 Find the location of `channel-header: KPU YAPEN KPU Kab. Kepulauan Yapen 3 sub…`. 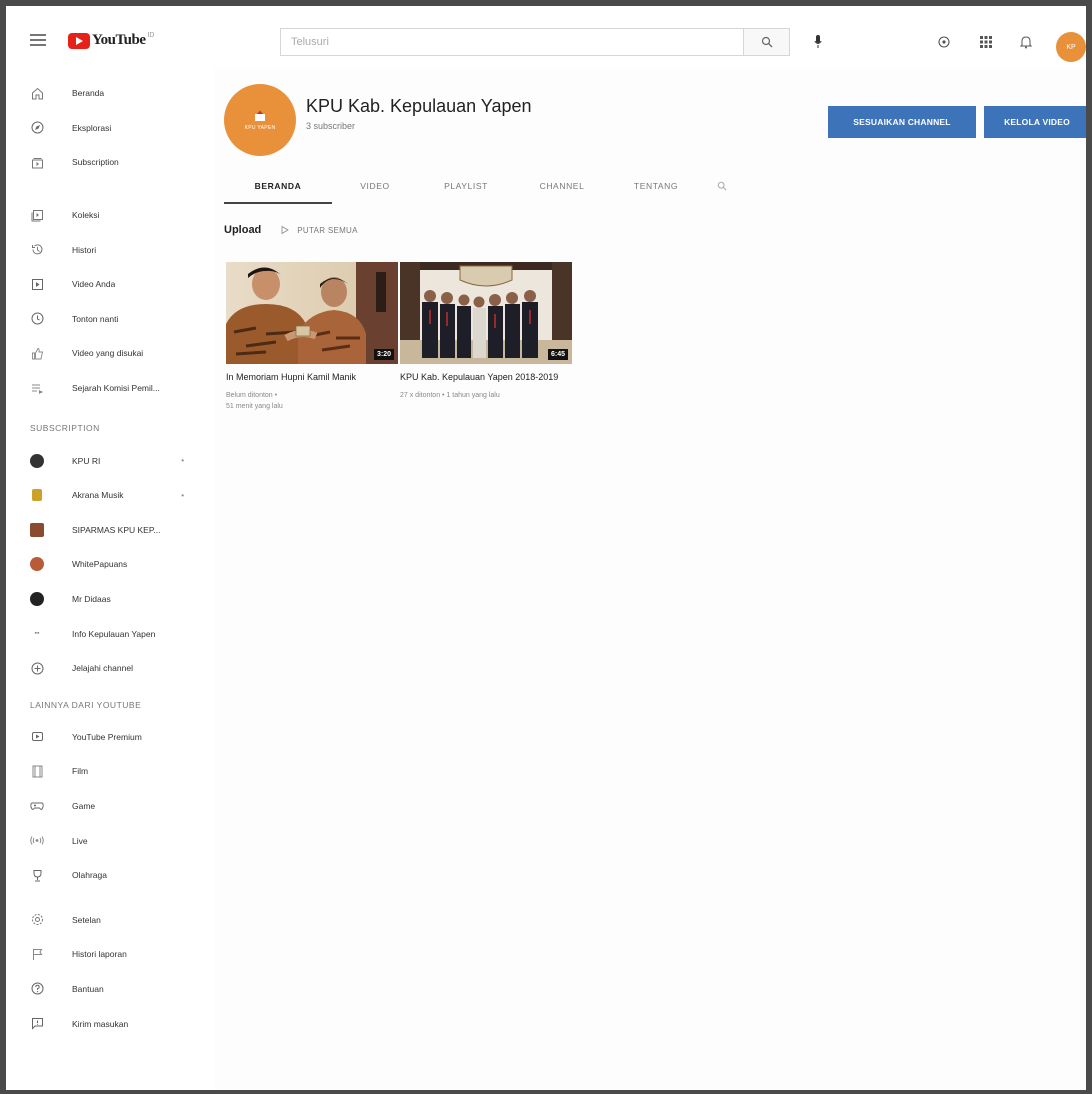

channel-header: KPU YAPEN KPU Kab. Kepulauan Yapen 3 sub… is located at coordinates (378, 120).